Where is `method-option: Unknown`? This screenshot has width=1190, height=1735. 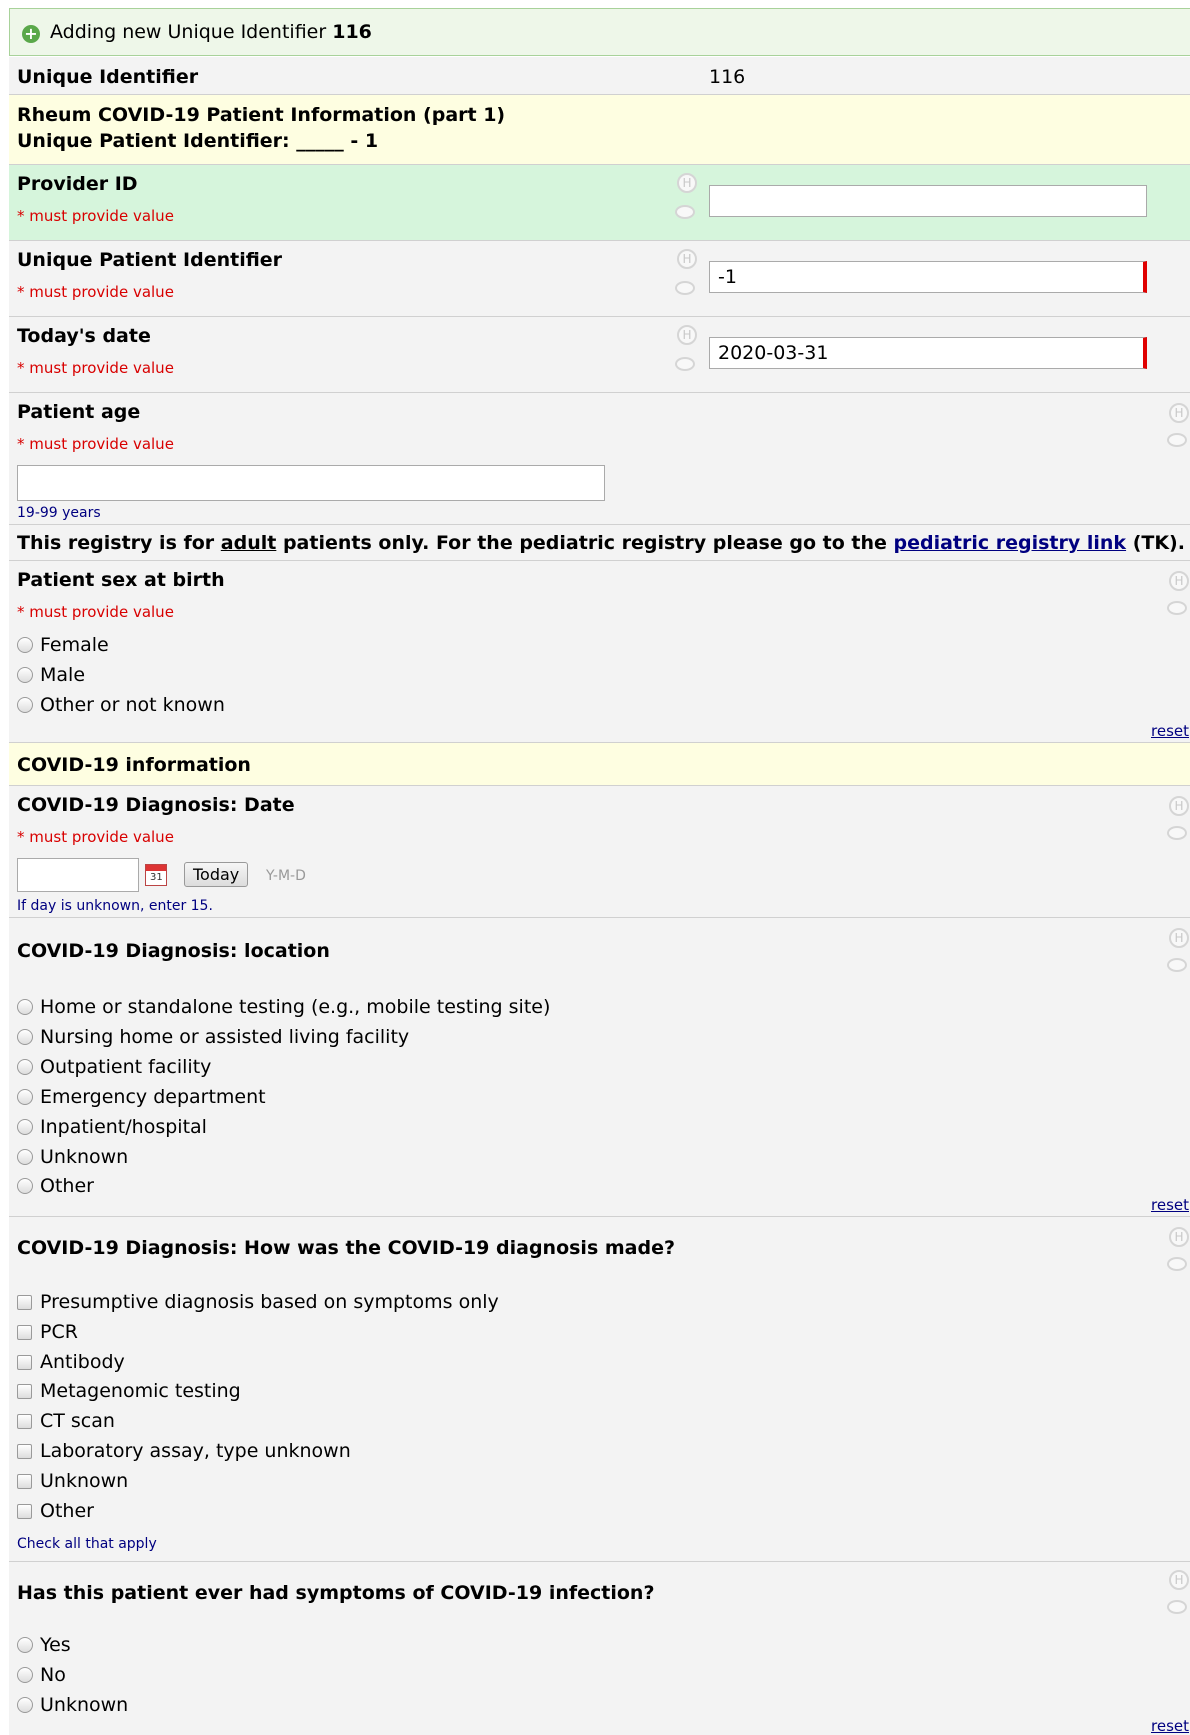 method-option: Unknown is located at coordinates (72, 1481).